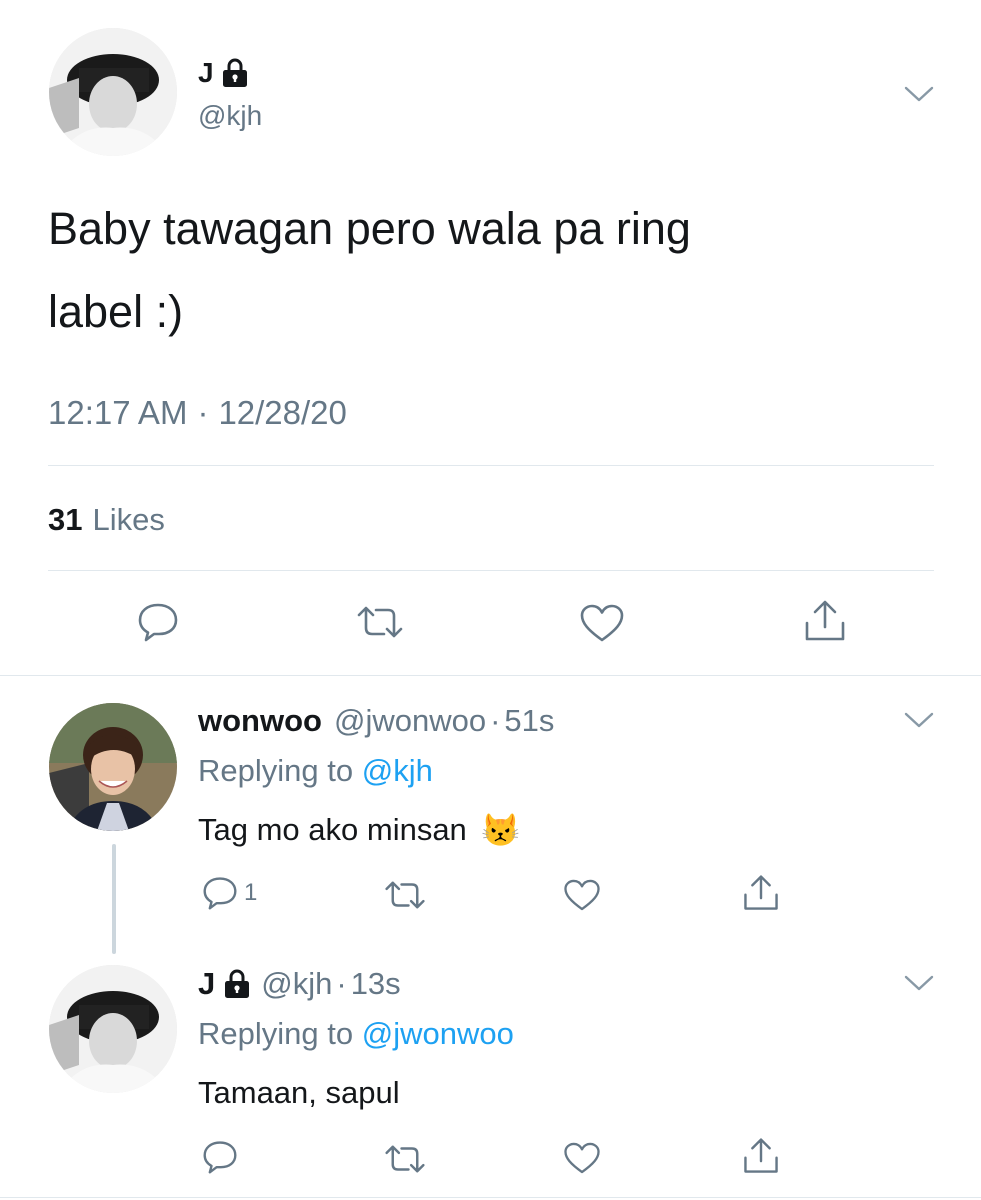 The image size is (981, 1200). I want to click on reply-count: 1, so click(251, 892).